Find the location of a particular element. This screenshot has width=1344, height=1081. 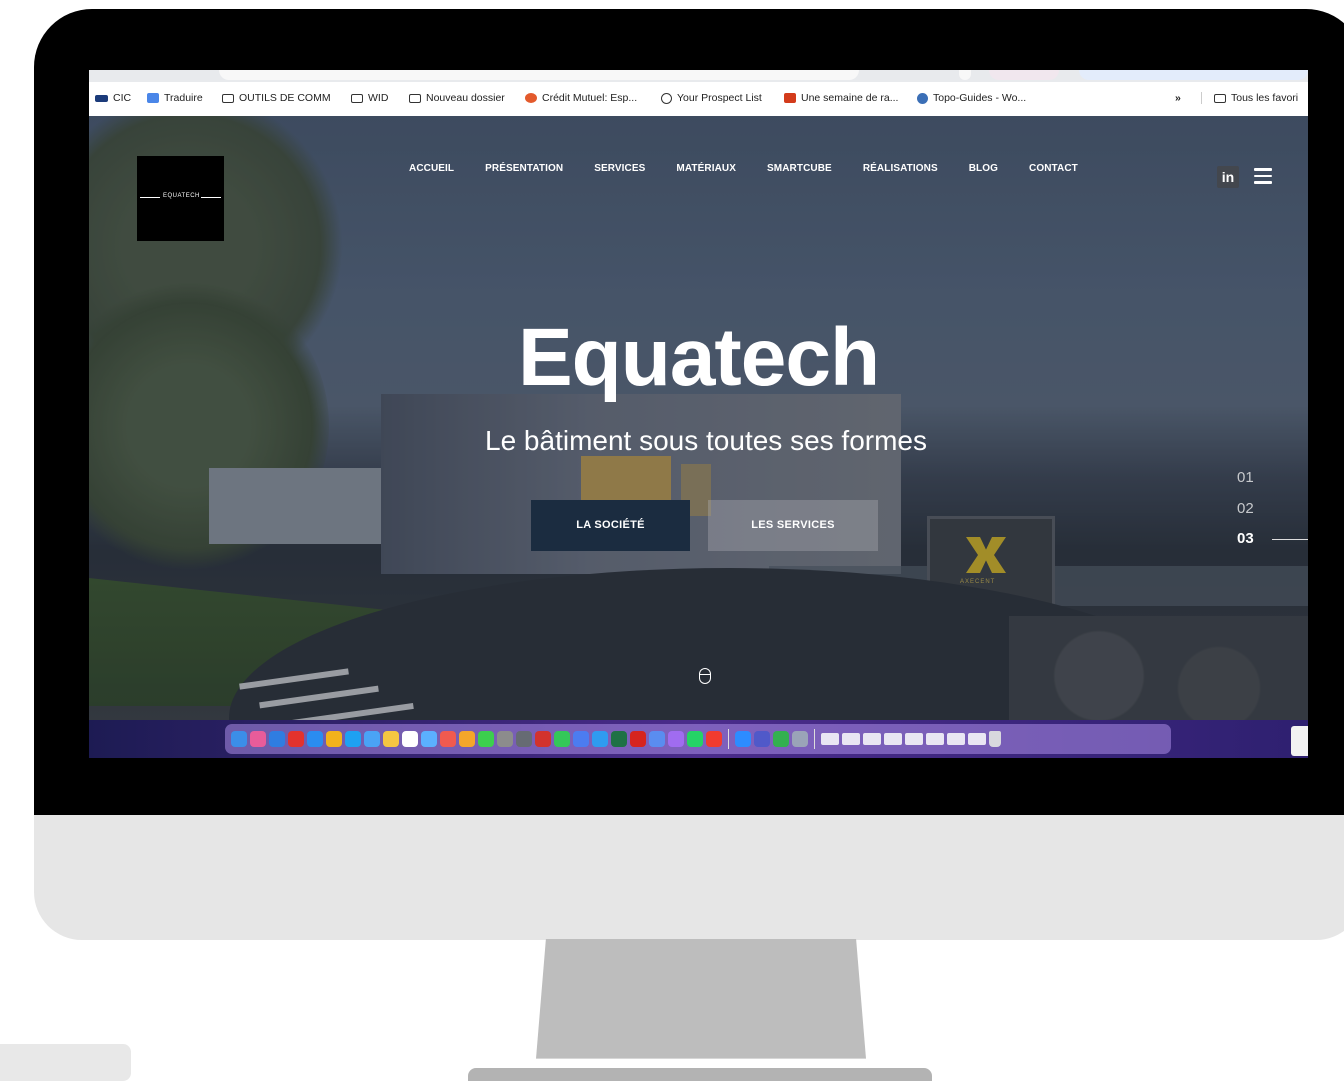

star-icon is located at coordinates (676, 739).